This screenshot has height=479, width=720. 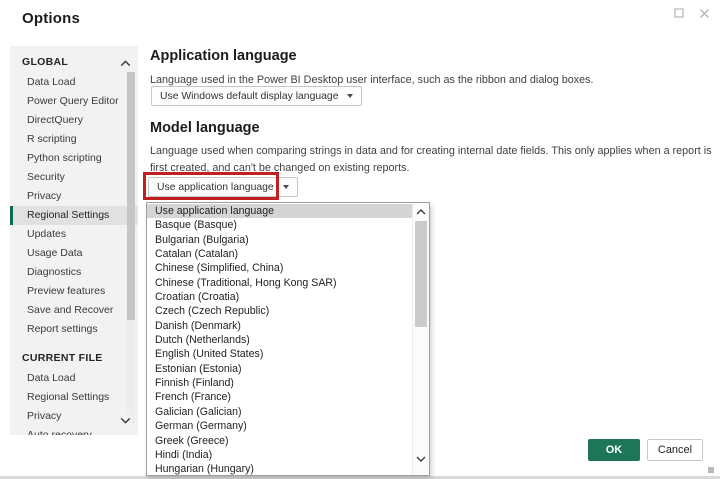 What do you see at coordinates (74, 101) in the screenshot?
I see `sidebar-item: Power Query Editor` at bounding box center [74, 101].